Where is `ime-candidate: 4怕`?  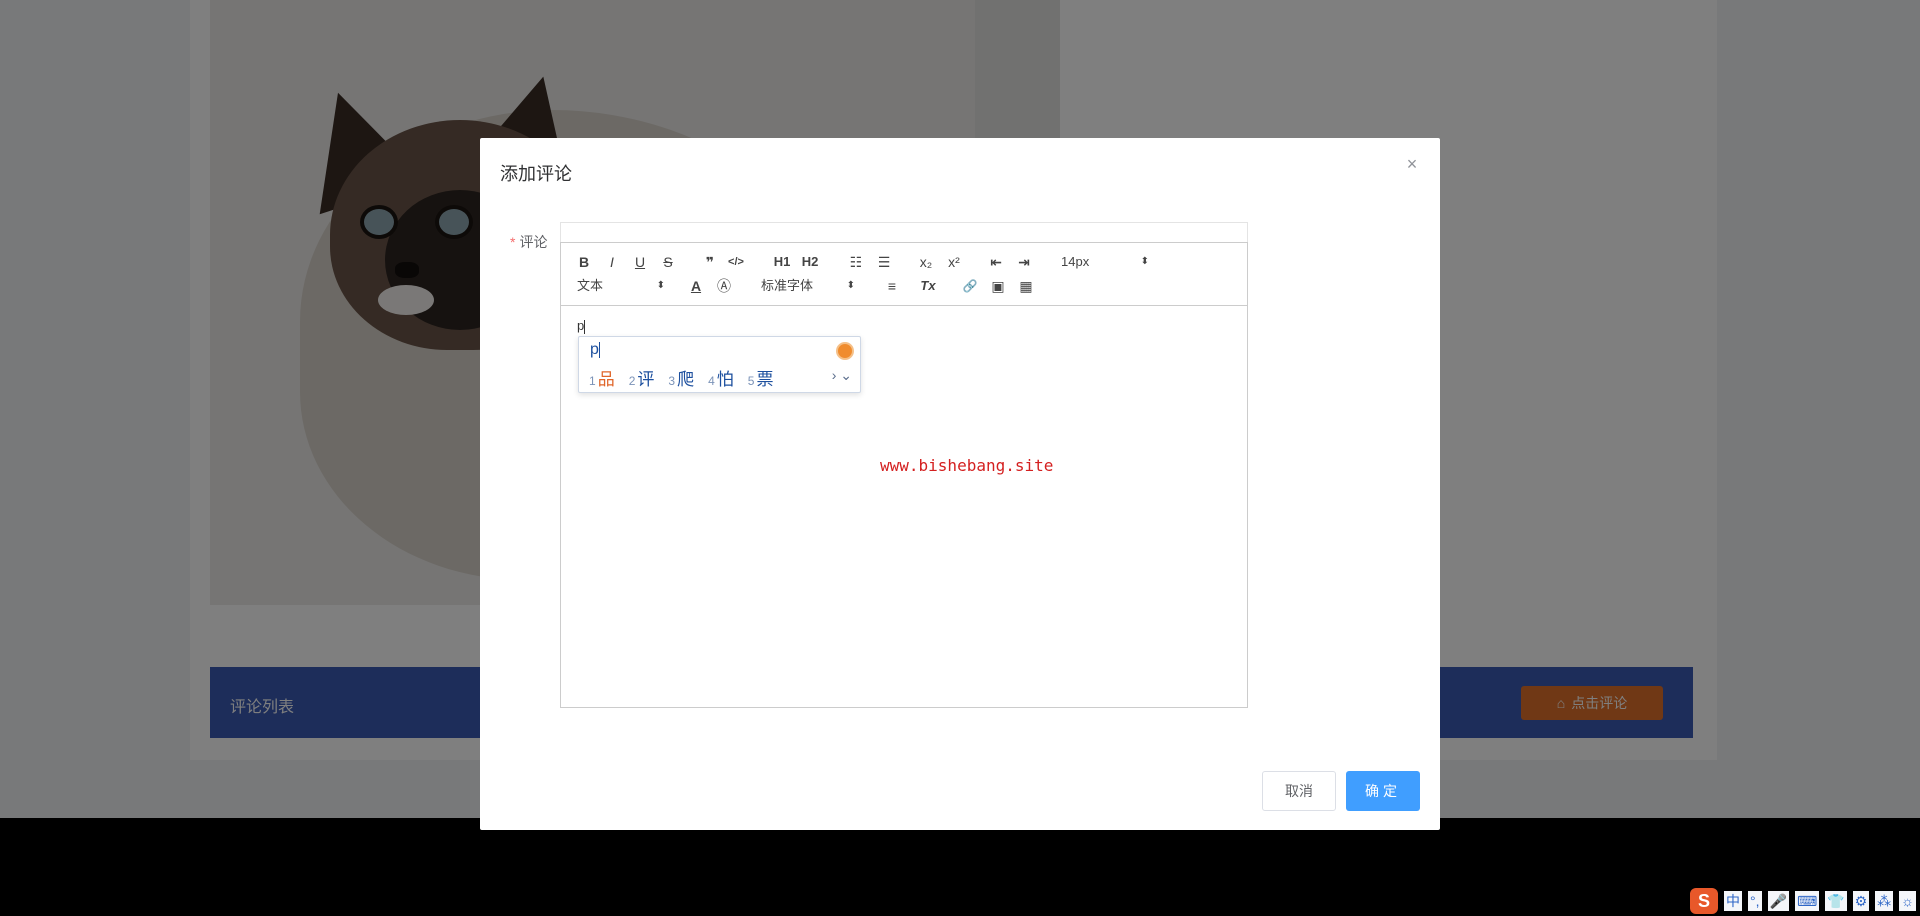
ime-candidate: 4怕 is located at coordinates (721, 377).